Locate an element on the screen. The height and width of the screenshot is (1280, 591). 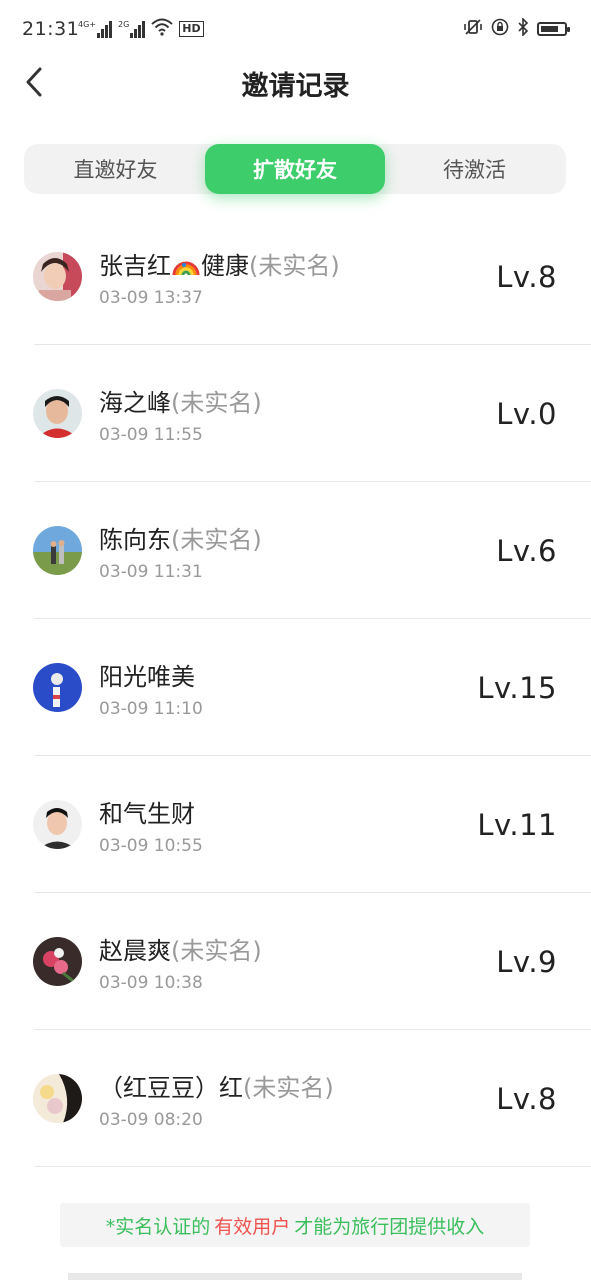
record-time: 03-09 11:10 is located at coordinates (151, 709).